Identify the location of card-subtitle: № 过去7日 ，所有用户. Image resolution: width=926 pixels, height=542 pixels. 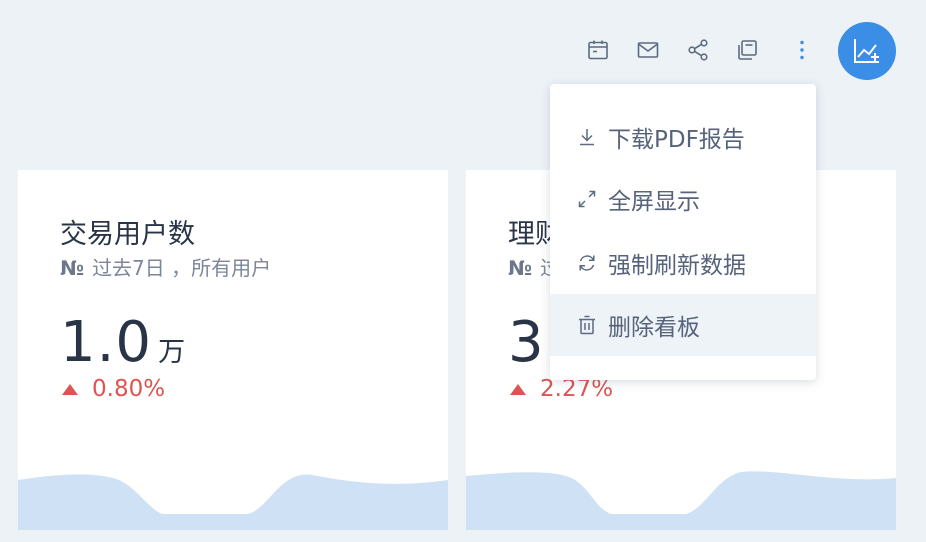
(165, 266).